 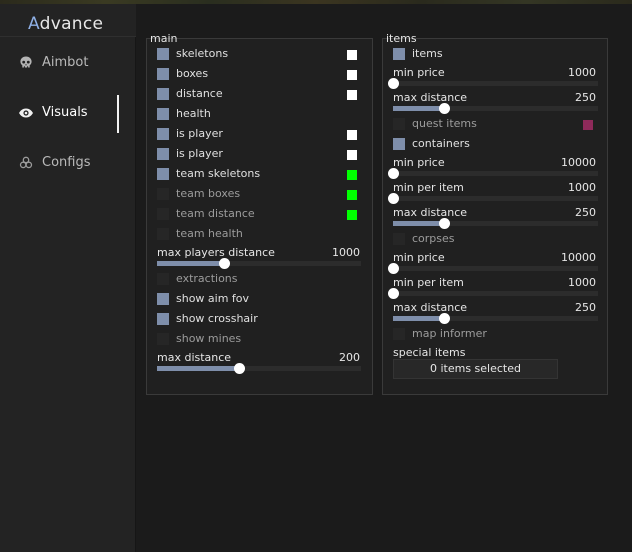 What do you see at coordinates (216, 252) in the screenshot?
I see `slider-label: max players distance` at bounding box center [216, 252].